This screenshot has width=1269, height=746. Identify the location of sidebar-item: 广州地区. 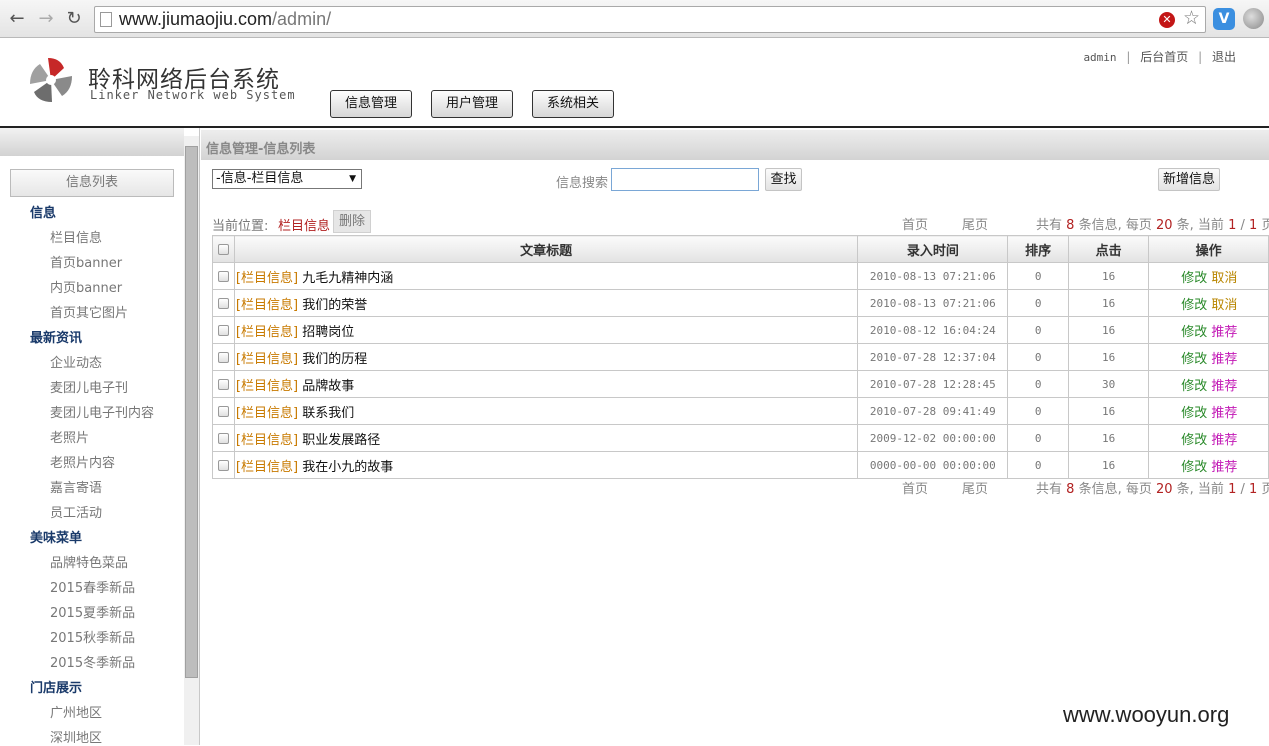
(76, 711).